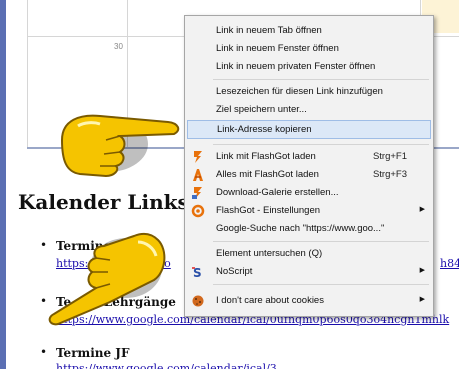 Image resolution: width=459 pixels, height=369 pixels. What do you see at coordinates (270, 300) in the screenshot?
I see `menu-item-label: I don't care about cookies` at bounding box center [270, 300].